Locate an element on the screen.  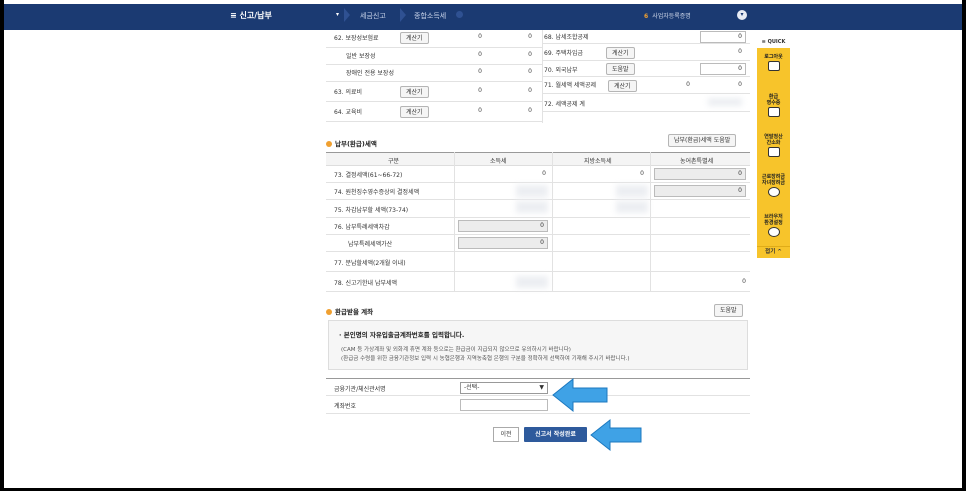
row-label: 납부특례세액가산 is located at coordinates (370, 244).